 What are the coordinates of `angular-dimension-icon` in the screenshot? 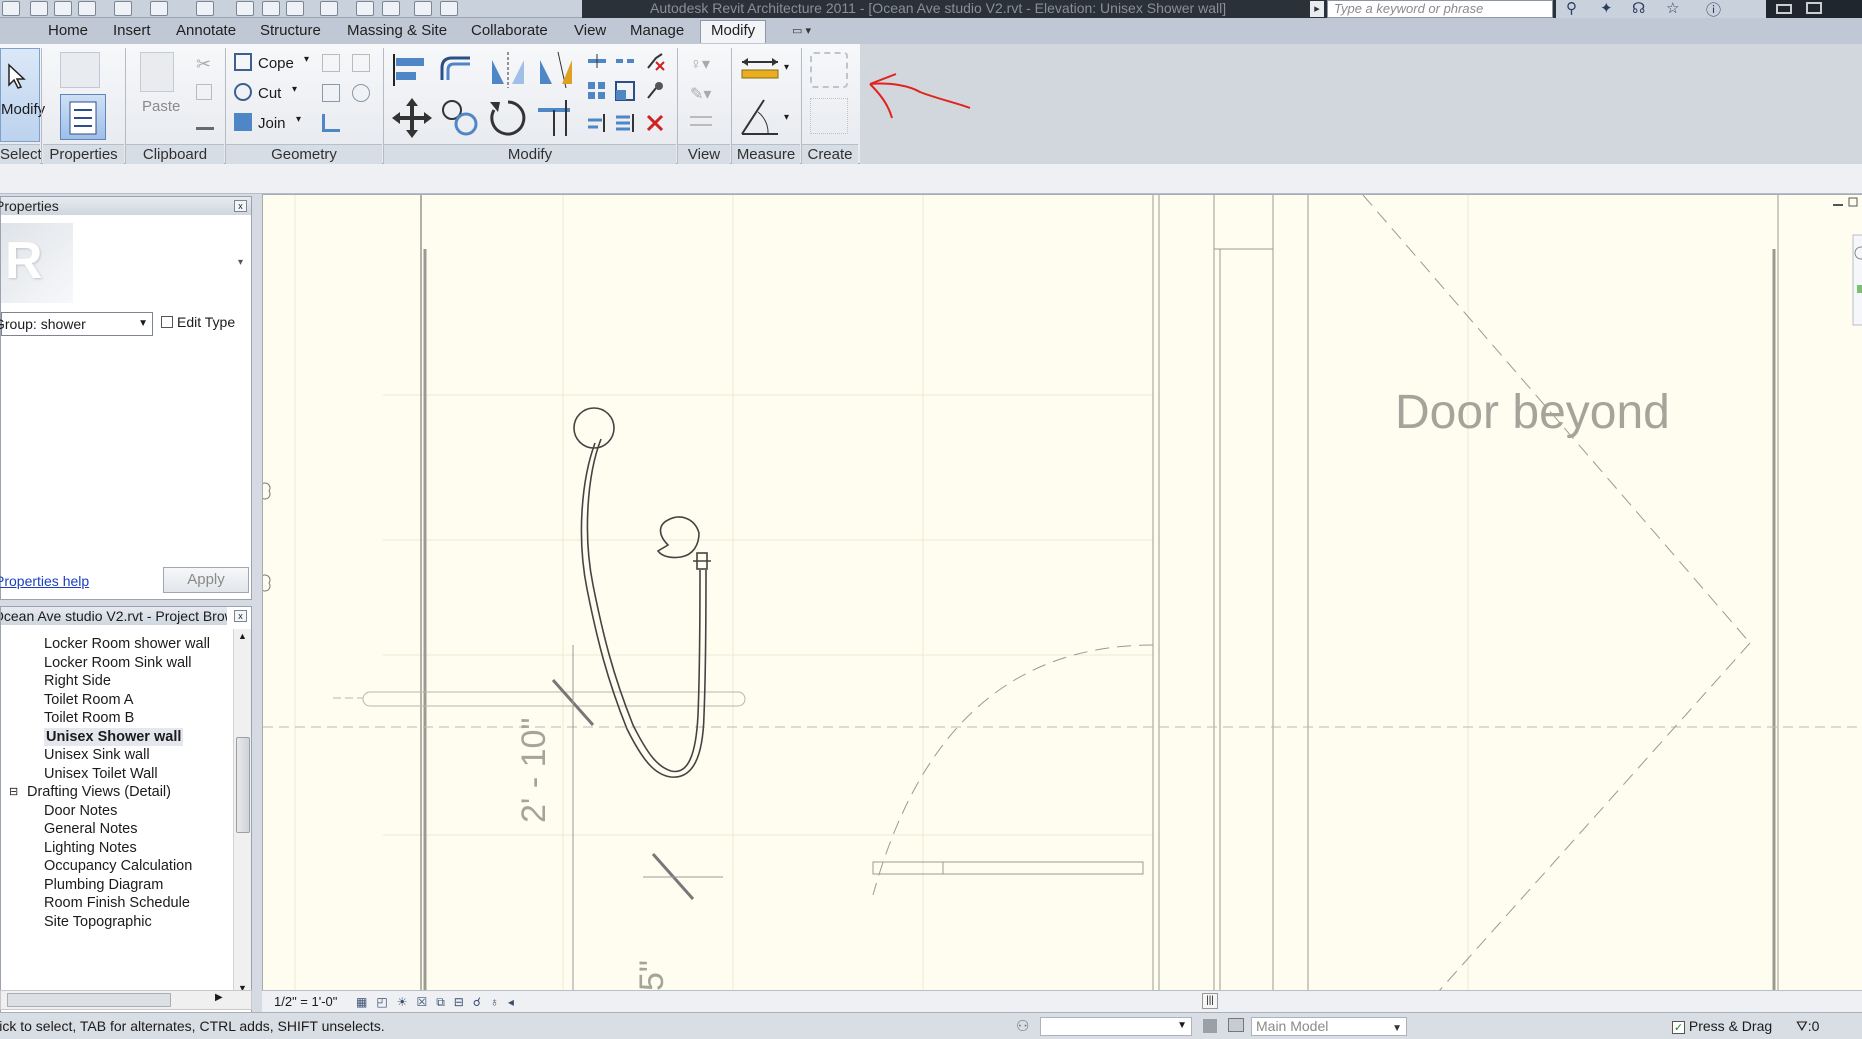 It's located at (760, 116).